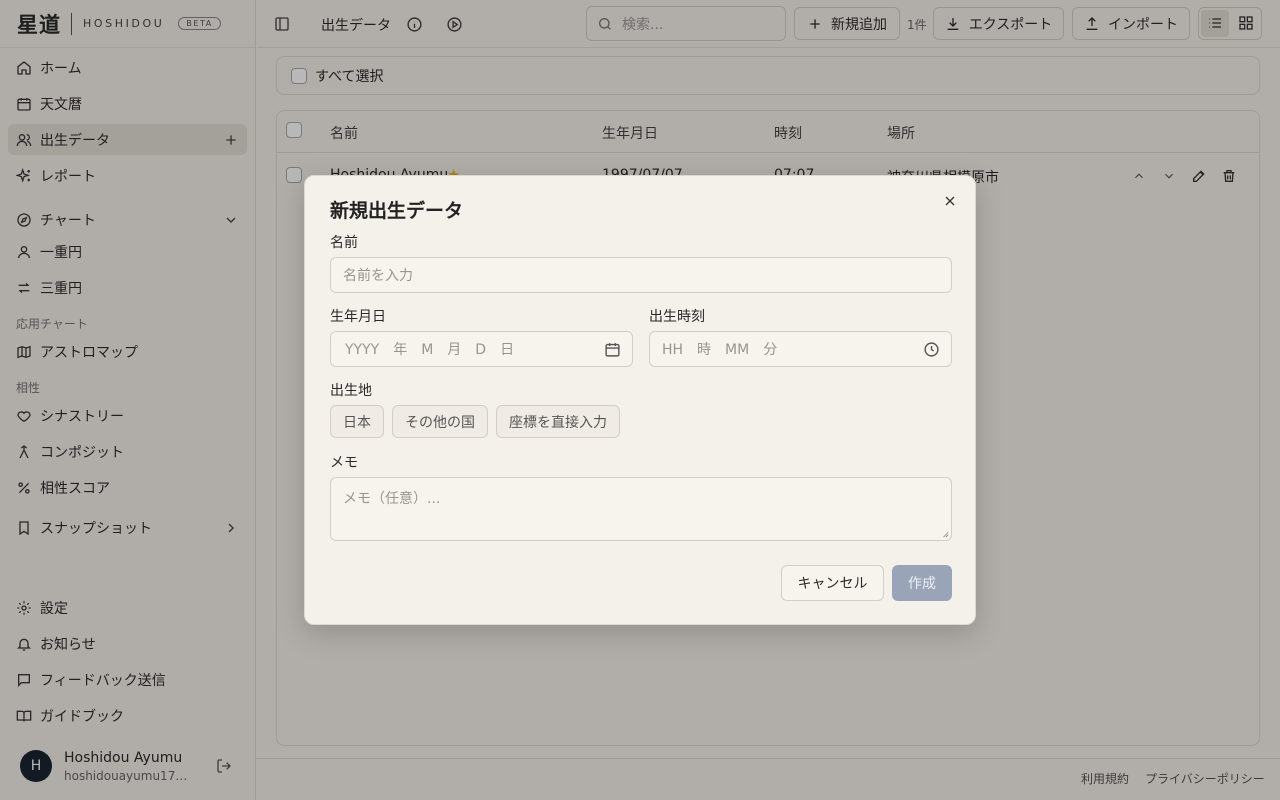  Describe the element at coordinates (641, 275) in the screenshot. I see `name-input: 名前を入力` at that location.